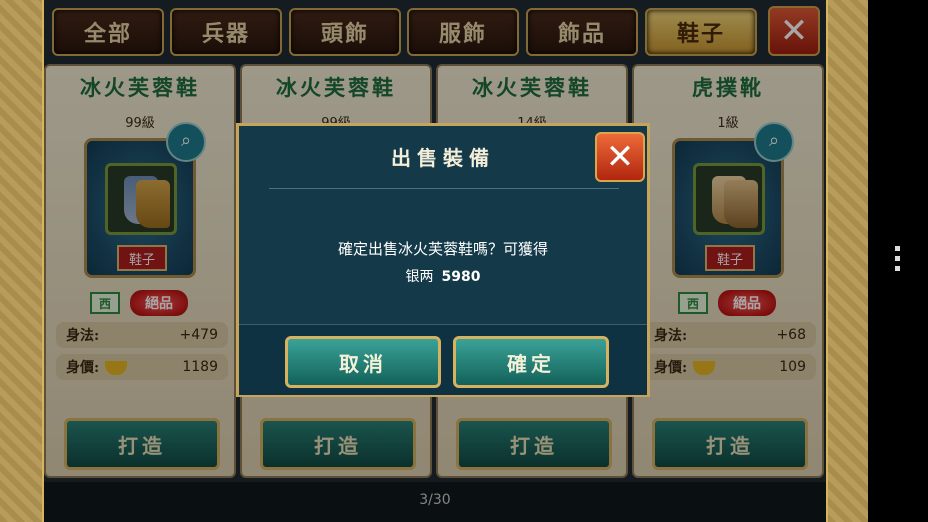 This screenshot has height=522, width=928. Describe the element at coordinates (531, 362) in the screenshot. I see `confirm-button: 確定` at that location.